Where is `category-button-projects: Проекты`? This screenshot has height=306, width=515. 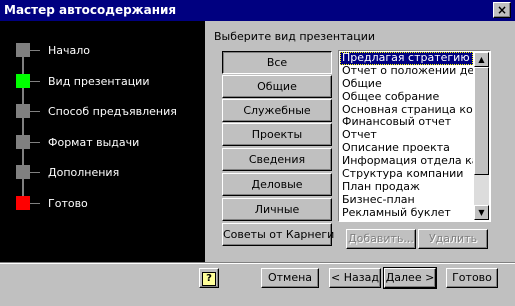 category-button-projects: Проекты is located at coordinates (277, 134).